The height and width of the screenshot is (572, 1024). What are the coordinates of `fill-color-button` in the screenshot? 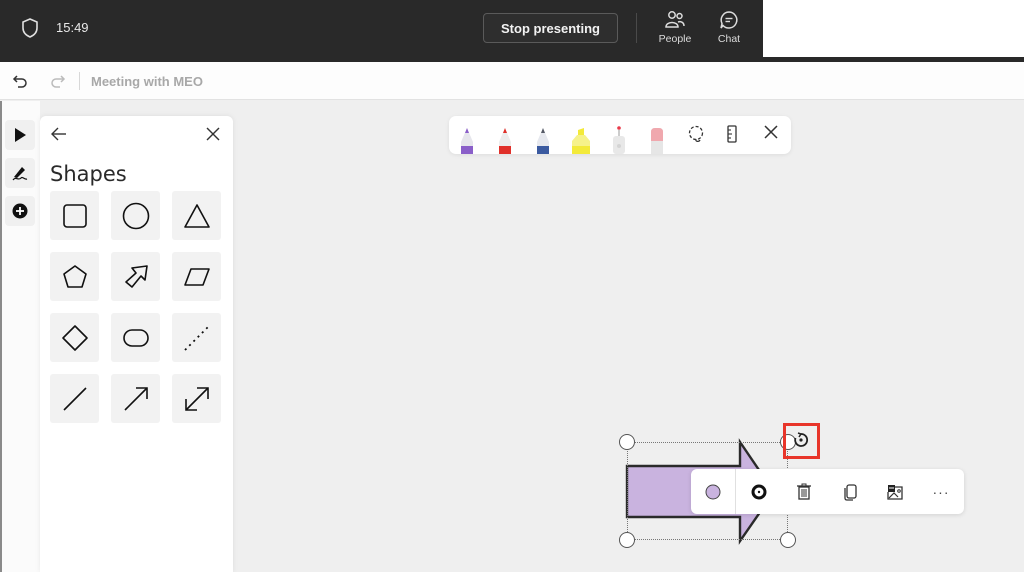 It's located at (713, 492).